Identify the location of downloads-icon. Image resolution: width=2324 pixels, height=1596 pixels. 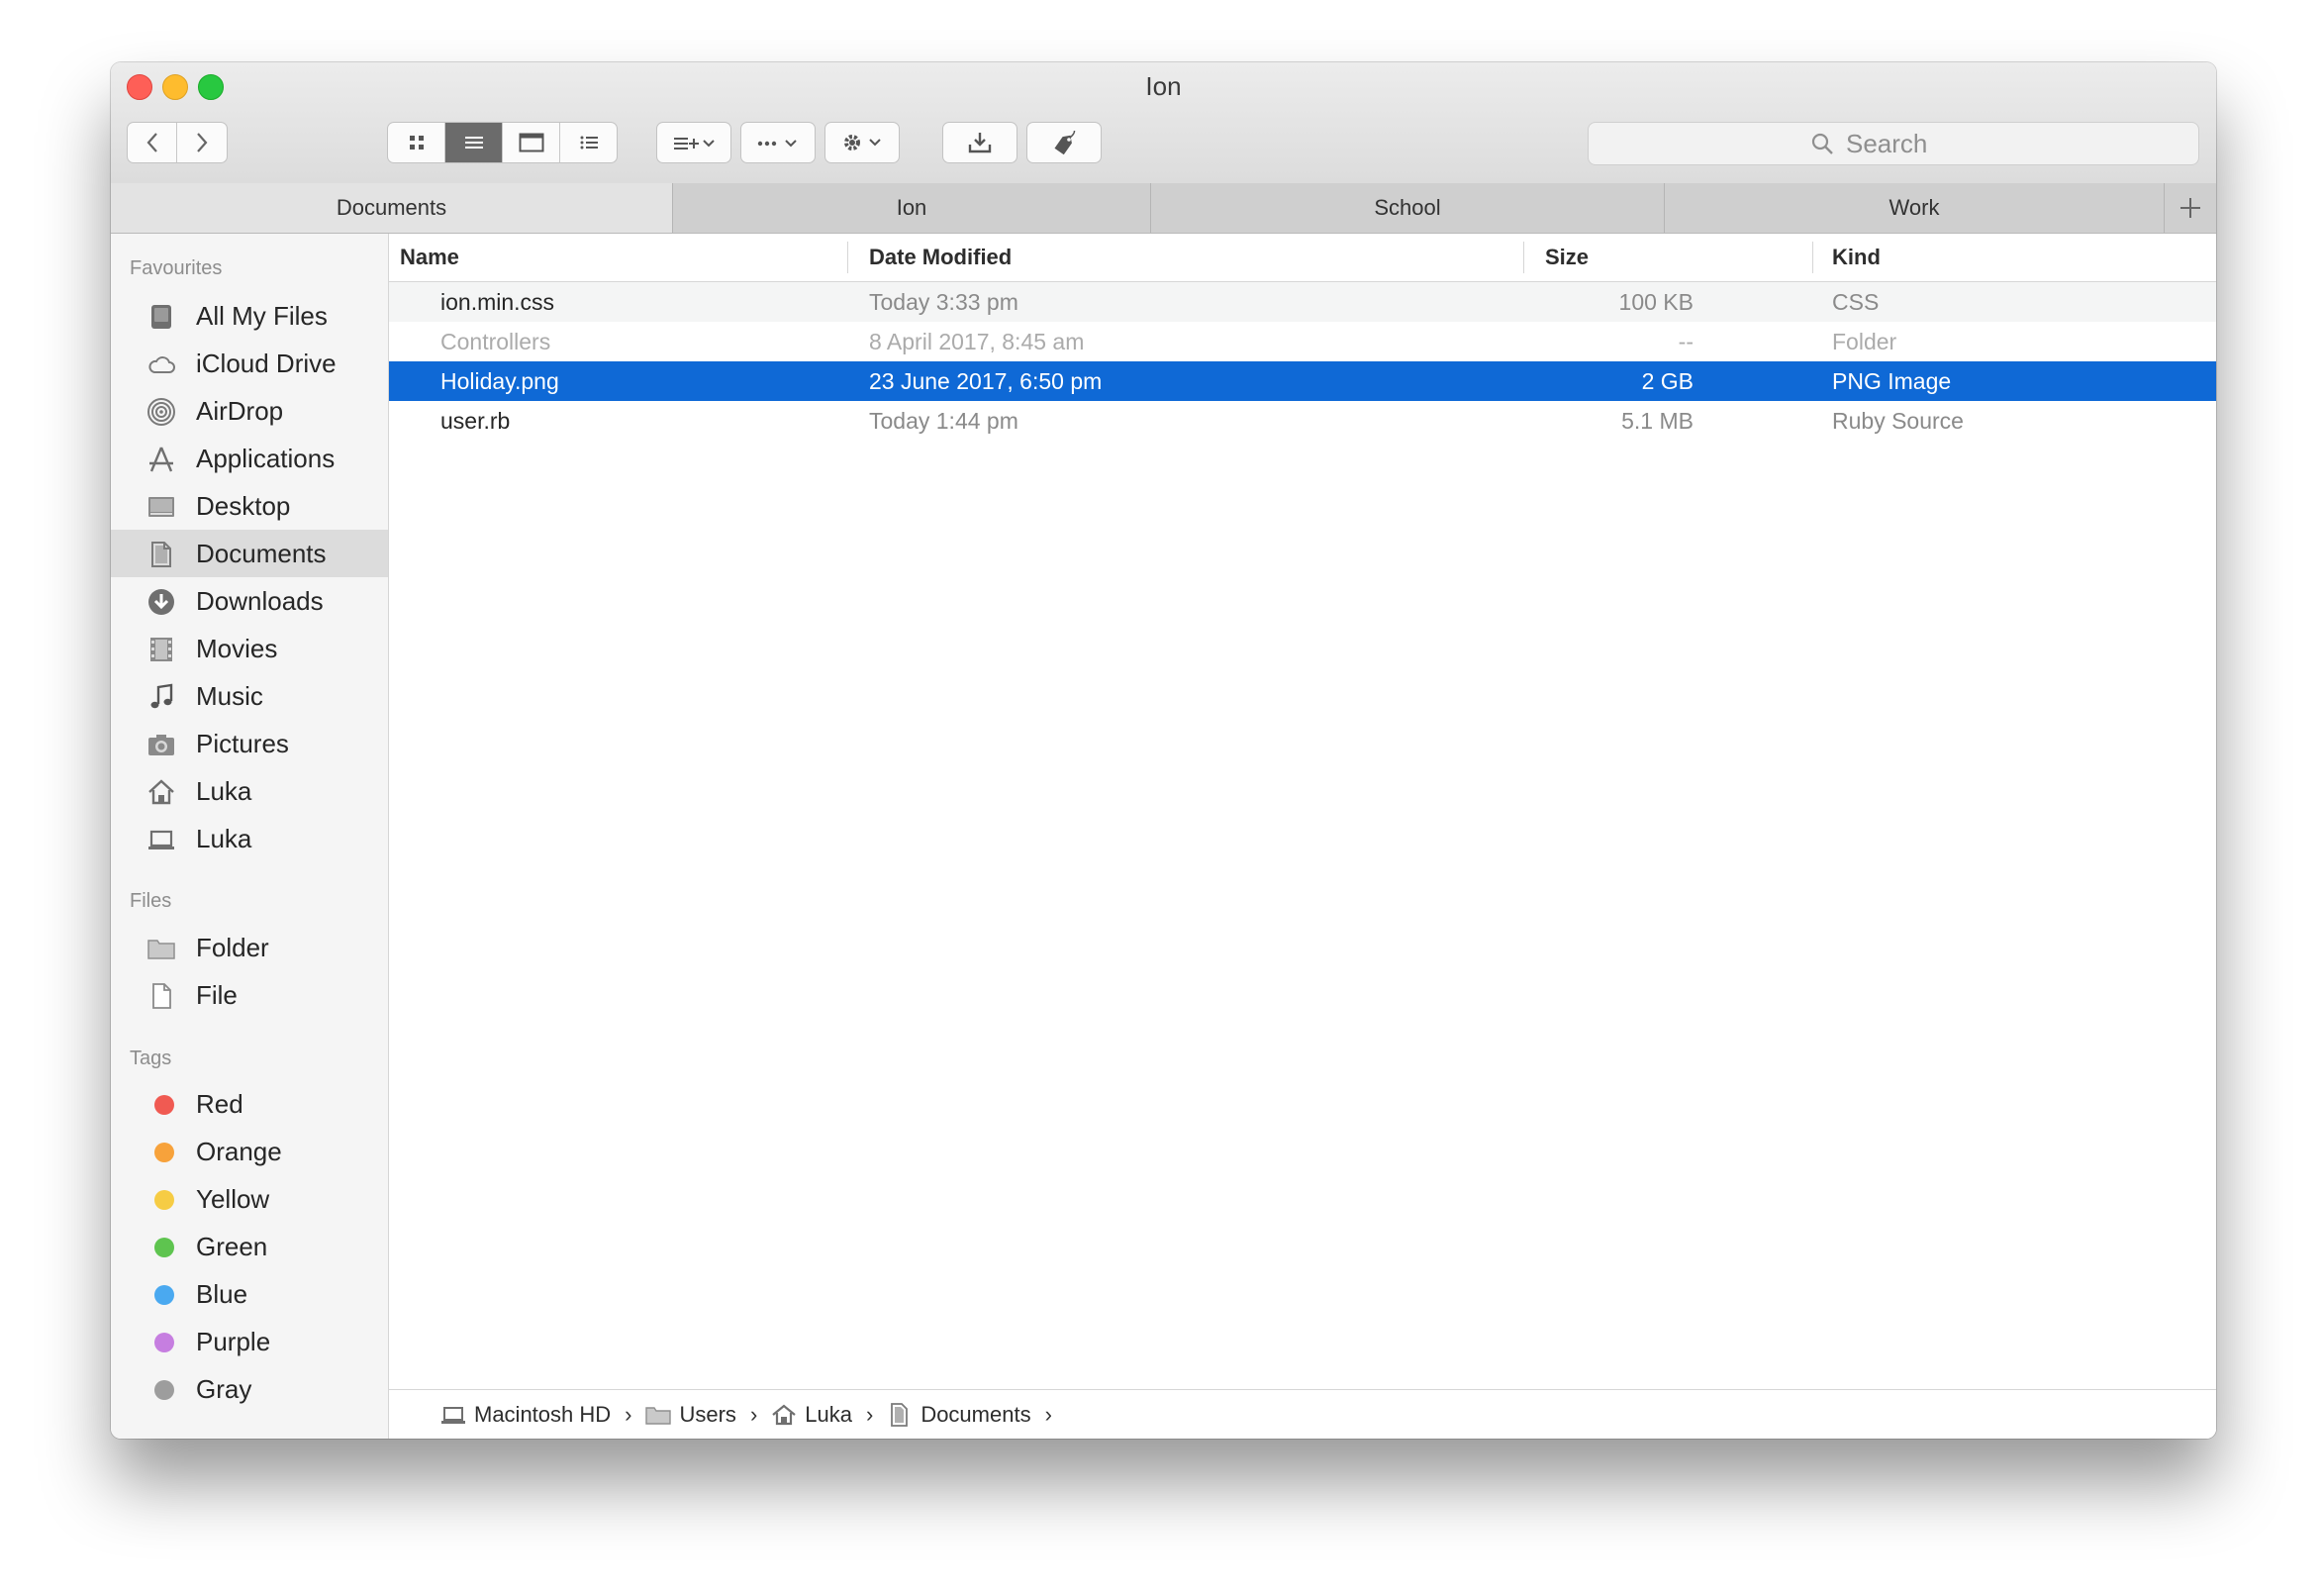
(161, 602).